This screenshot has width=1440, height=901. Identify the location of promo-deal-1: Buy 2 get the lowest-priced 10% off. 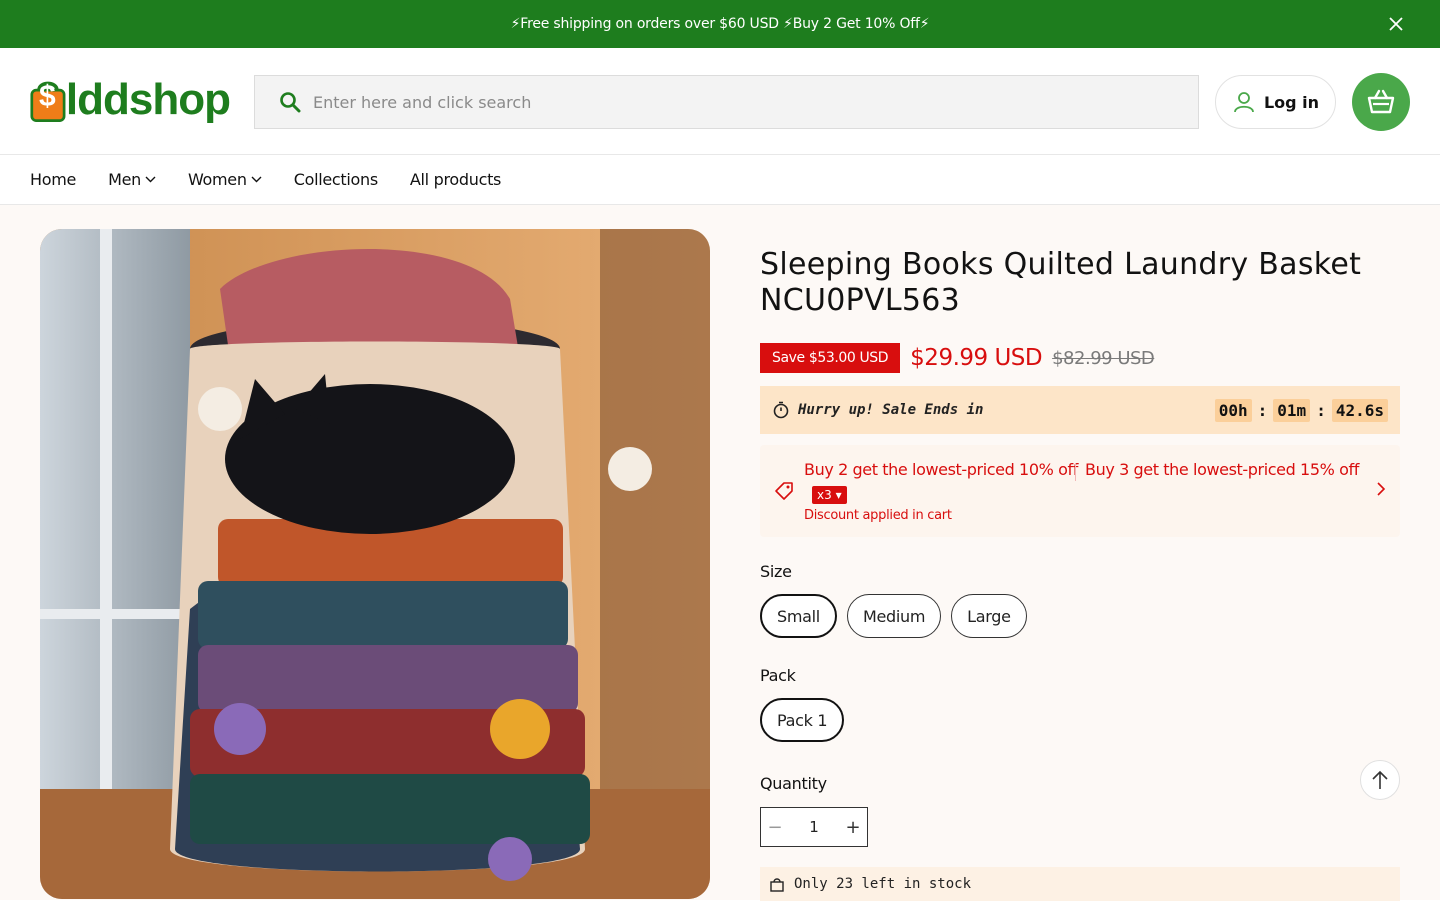
(941, 469).